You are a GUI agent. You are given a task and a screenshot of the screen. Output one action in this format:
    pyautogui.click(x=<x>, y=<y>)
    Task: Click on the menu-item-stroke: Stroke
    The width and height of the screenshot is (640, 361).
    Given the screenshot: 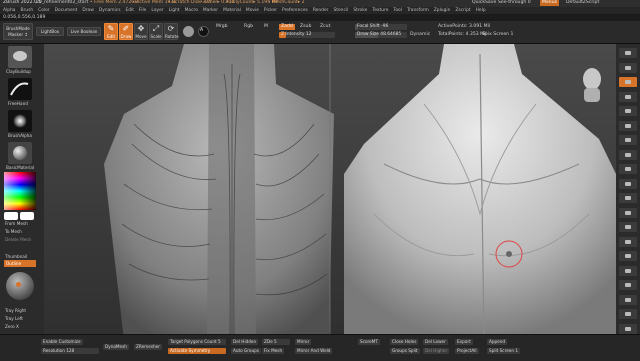 What is the action you would take?
    pyautogui.click(x=360, y=10)
    